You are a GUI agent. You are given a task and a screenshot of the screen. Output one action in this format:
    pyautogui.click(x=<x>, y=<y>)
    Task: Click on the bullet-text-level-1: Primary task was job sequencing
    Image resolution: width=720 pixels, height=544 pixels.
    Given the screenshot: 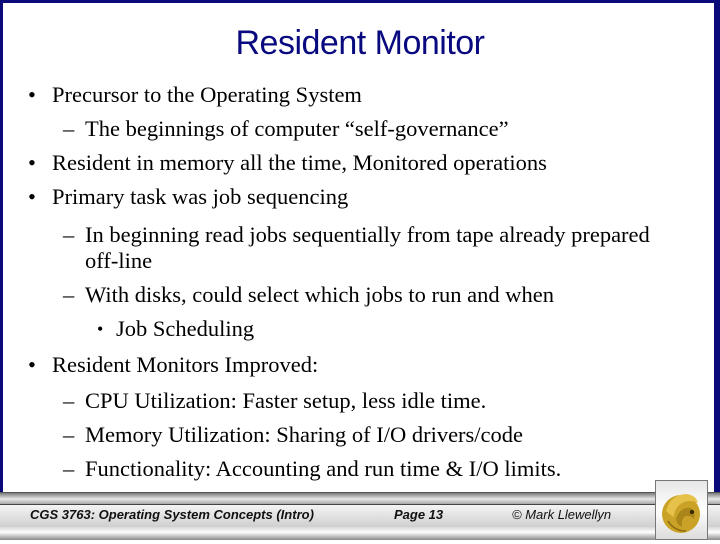 What is the action you would take?
    pyautogui.click(x=200, y=196)
    